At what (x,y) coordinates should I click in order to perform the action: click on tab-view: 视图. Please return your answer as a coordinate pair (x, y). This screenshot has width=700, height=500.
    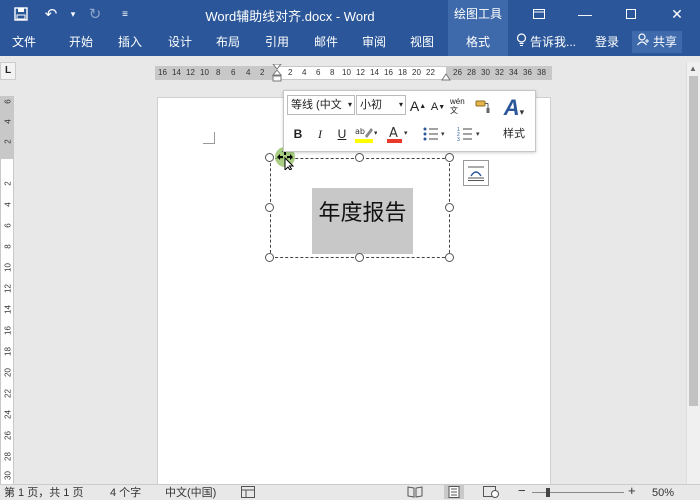
    Looking at the image, I should click on (422, 42).